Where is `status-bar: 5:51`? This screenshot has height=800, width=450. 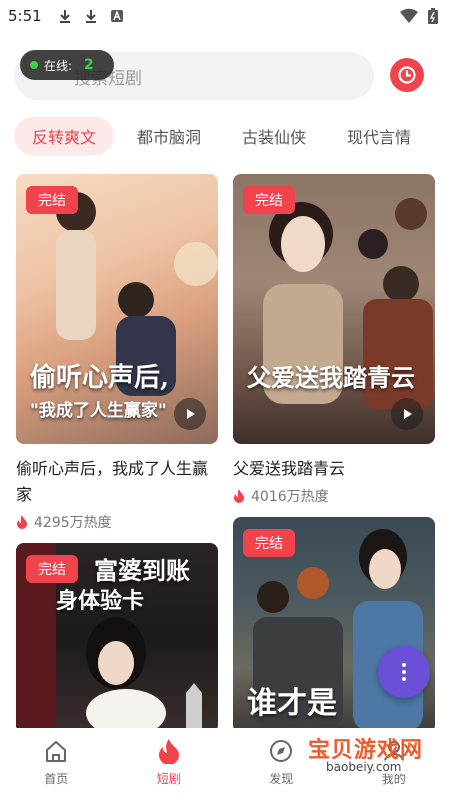
status-bar: 5:51 is located at coordinates (225, 16).